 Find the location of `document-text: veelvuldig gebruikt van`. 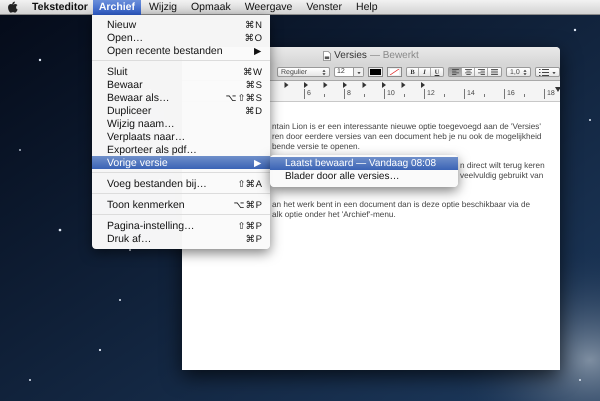

document-text: veelvuldig gebruikt van is located at coordinates (502, 176).